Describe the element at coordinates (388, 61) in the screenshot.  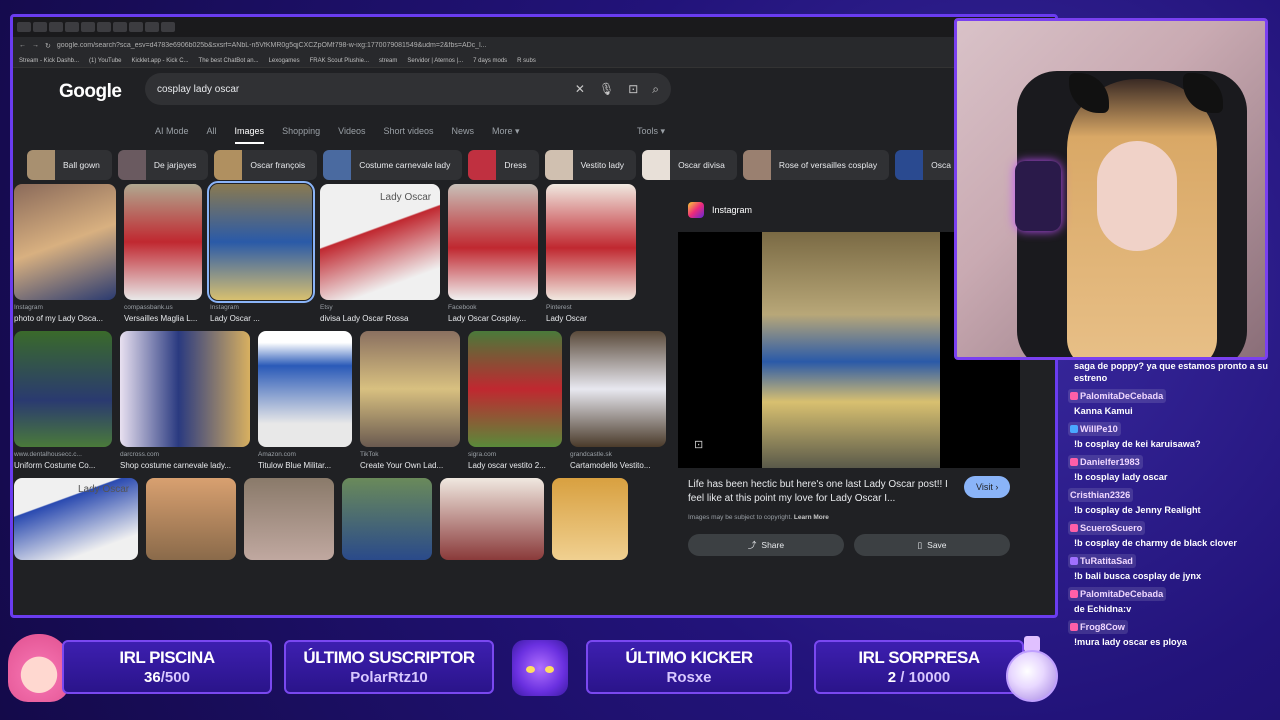
I see `bookmark: stream` at that location.